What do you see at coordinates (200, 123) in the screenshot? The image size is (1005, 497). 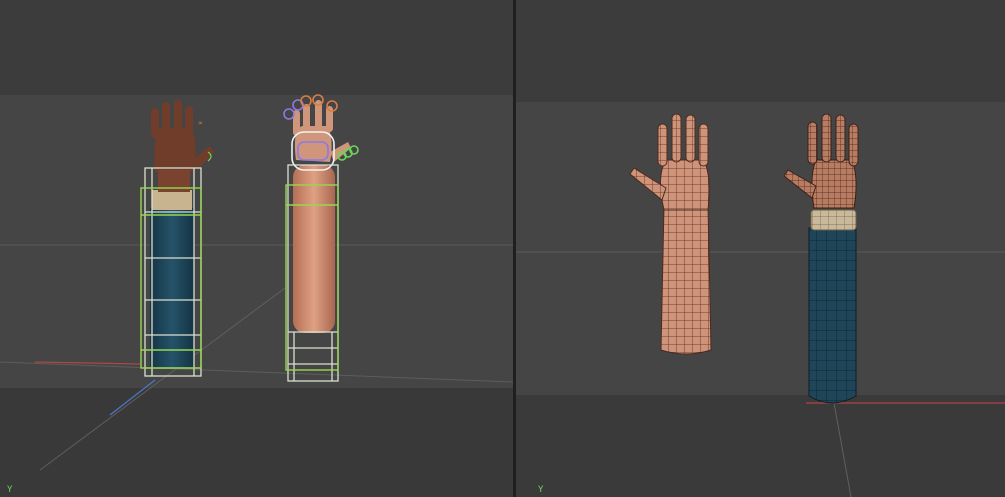 I see `control-marker: ∝` at bounding box center [200, 123].